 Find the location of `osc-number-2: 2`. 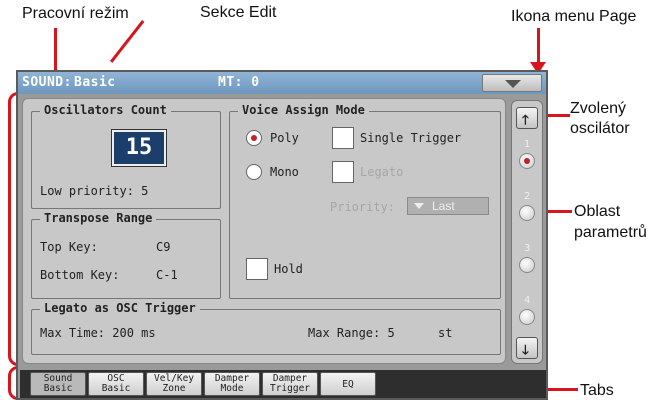

osc-number-2: 2 is located at coordinates (527, 196).